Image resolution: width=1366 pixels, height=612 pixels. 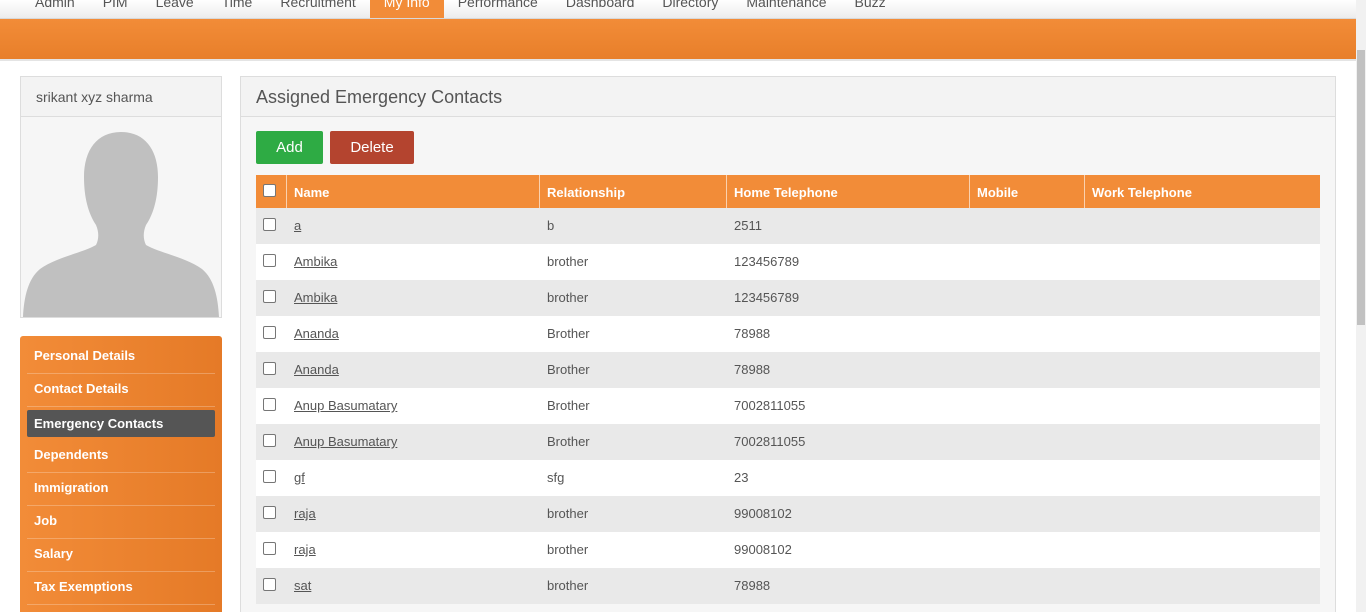 What do you see at coordinates (55, 9) in the screenshot?
I see `topnav-item-admin: Admin` at bounding box center [55, 9].